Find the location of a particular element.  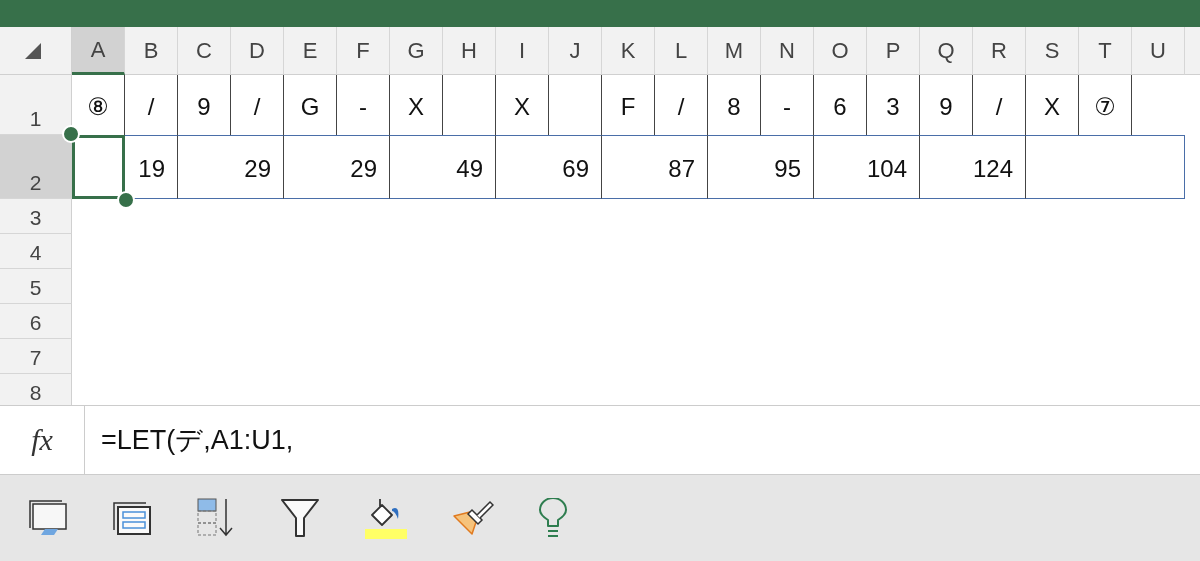

header-background is located at coordinates (1192, 51).